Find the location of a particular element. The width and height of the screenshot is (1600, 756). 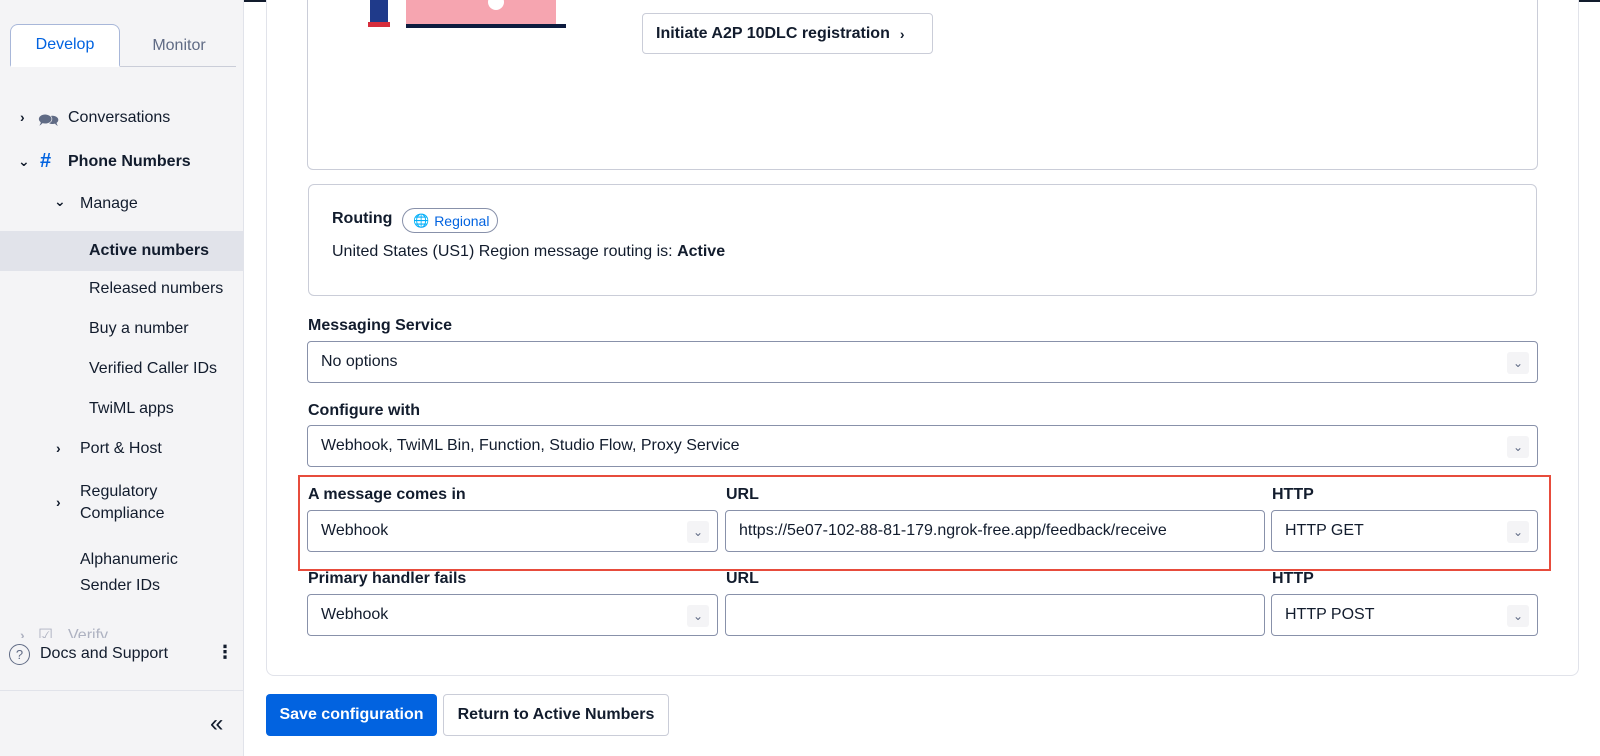

url-label: URL is located at coordinates (742, 494).